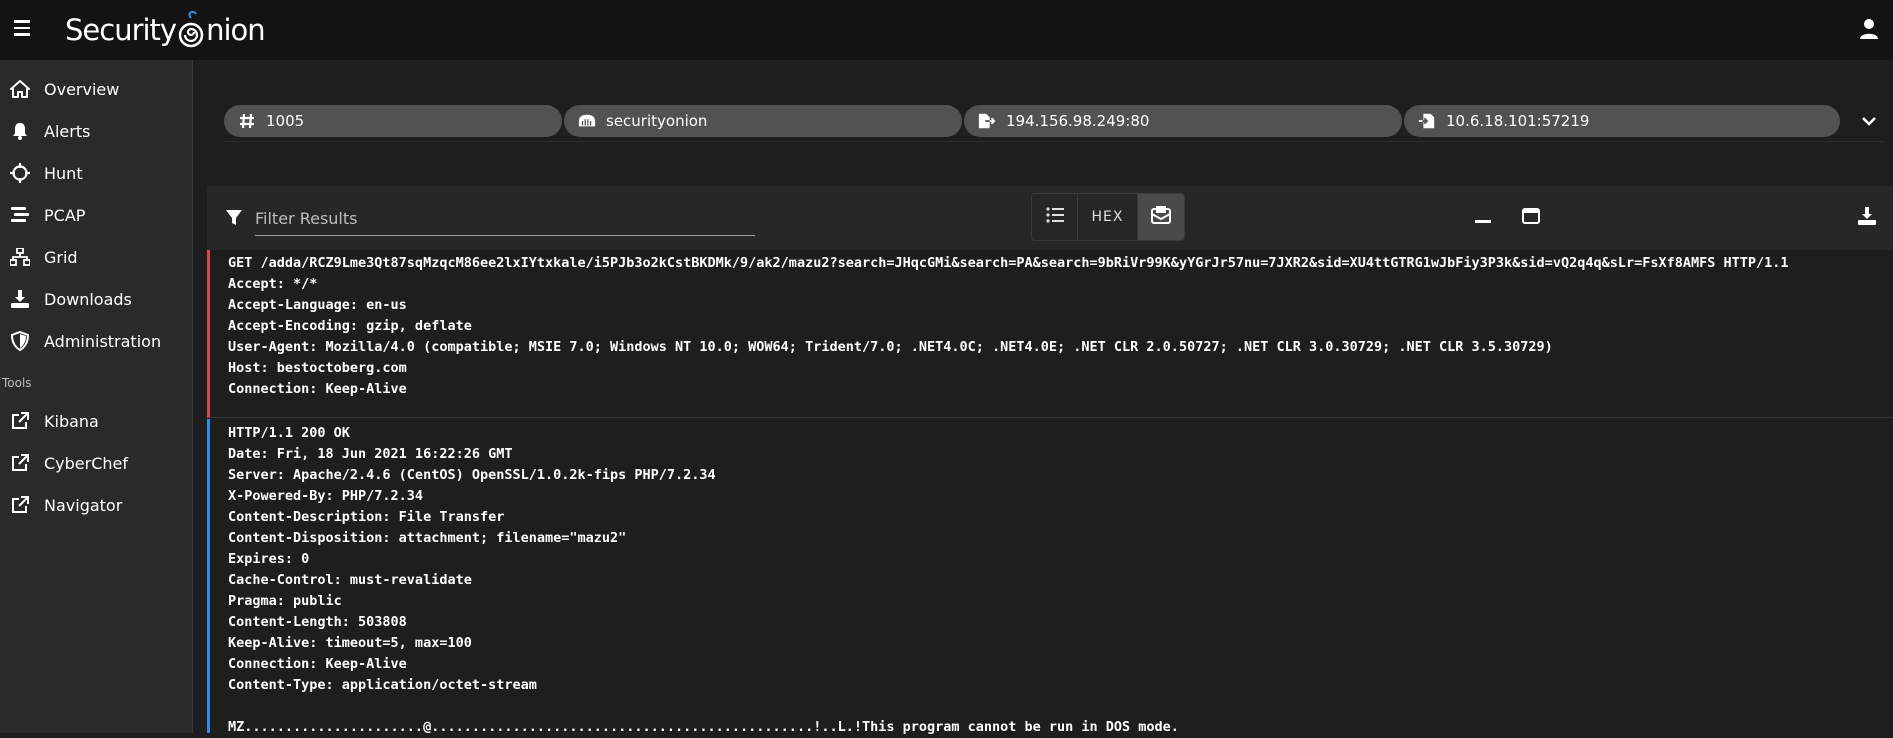 This screenshot has width=1893, height=738. What do you see at coordinates (96, 173) in the screenshot?
I see `sidebar-item-hunt: Hunt` at bounding box center [96, 173].